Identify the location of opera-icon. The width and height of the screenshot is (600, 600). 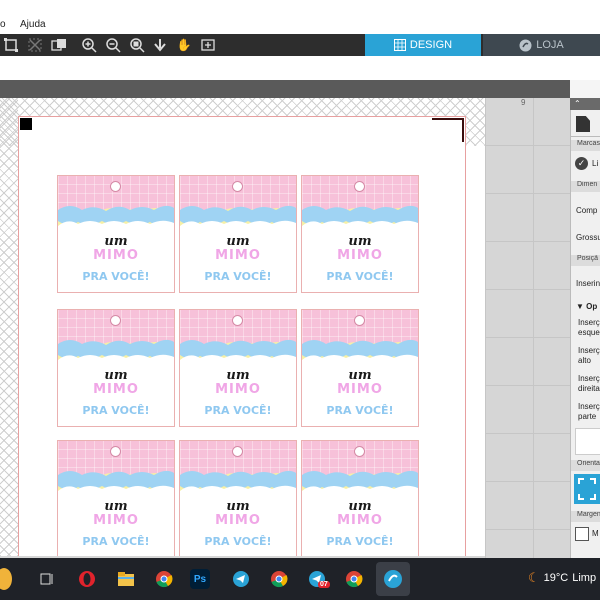
(87, 579).